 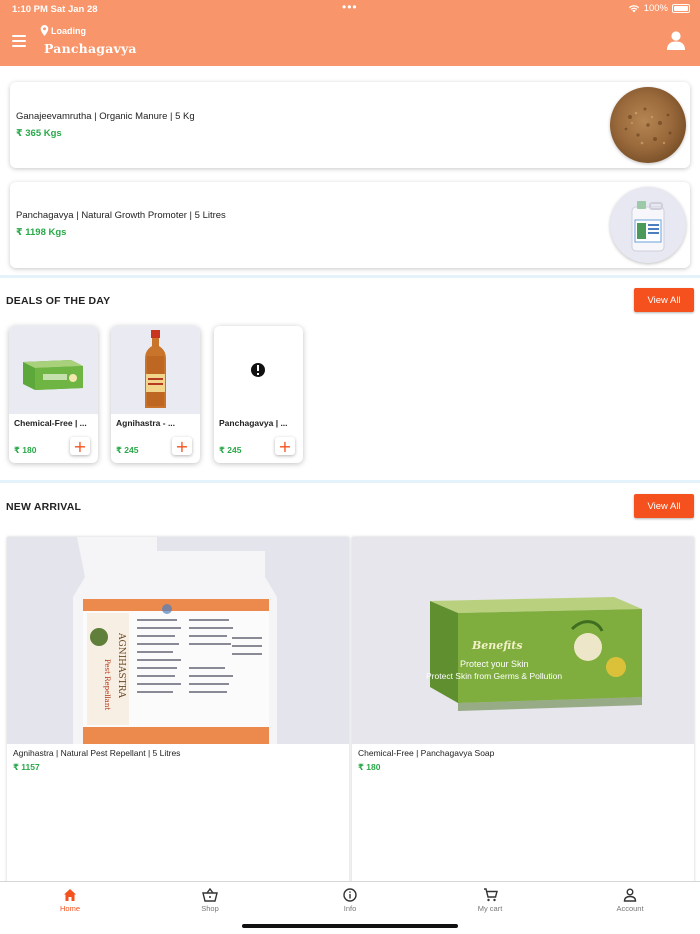 I want to click on nav-home-label: Home, so click(x=69, y=908).